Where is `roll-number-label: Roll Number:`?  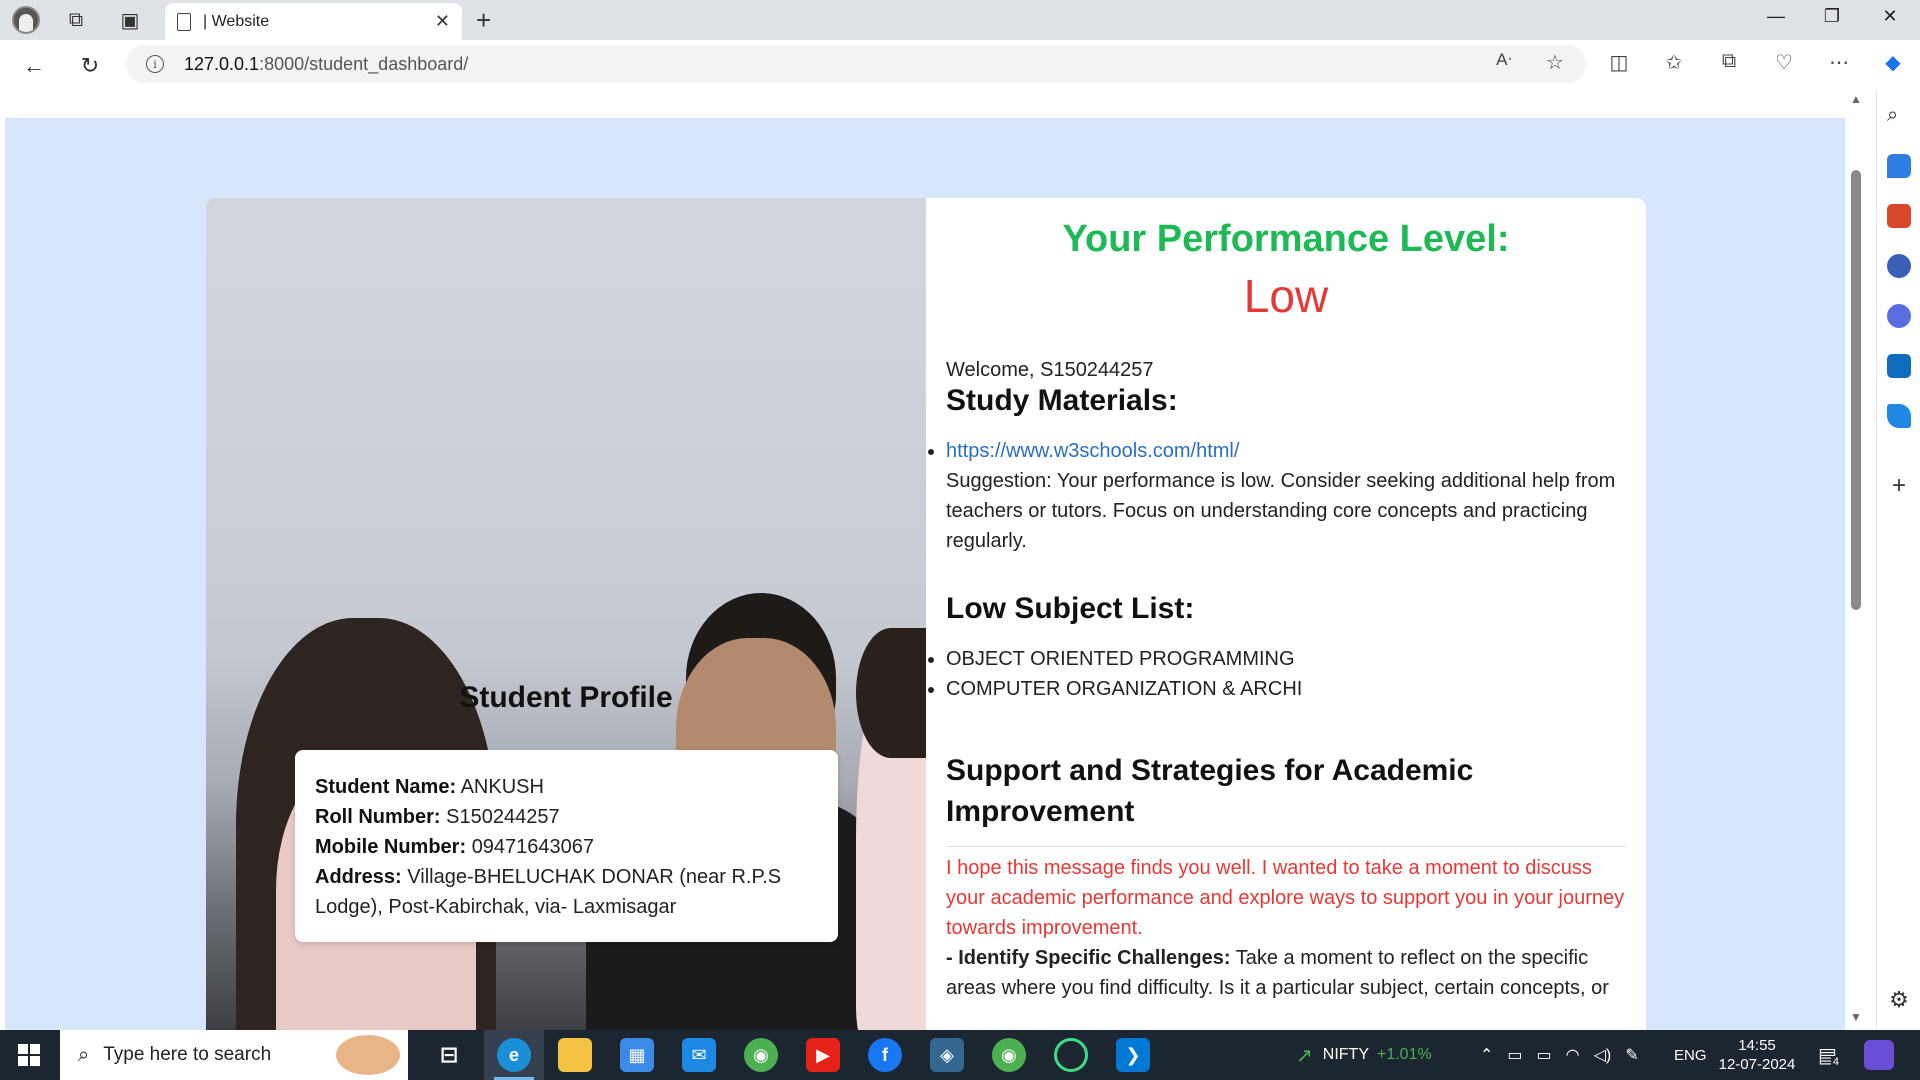 roll-number-label: Roll Number: is located at coordinates (378, 817).